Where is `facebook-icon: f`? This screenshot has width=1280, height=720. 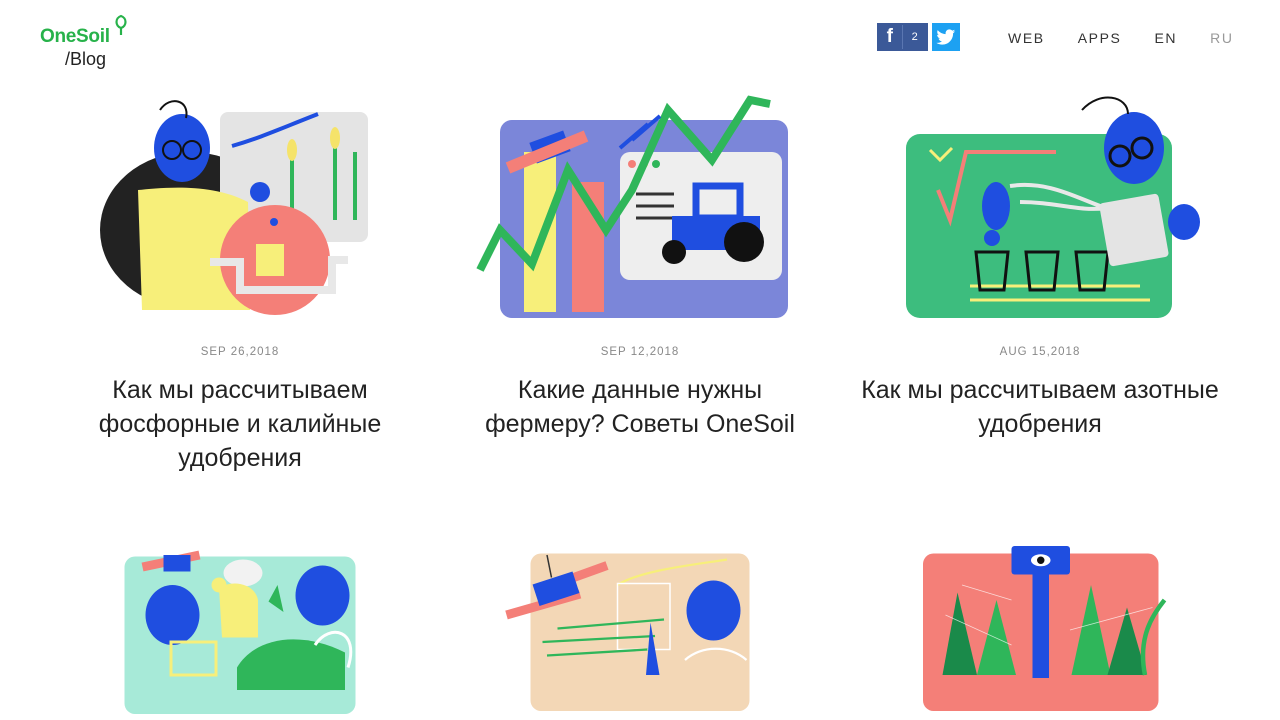 facebook-icon: f is located at coordinates (889, 36).